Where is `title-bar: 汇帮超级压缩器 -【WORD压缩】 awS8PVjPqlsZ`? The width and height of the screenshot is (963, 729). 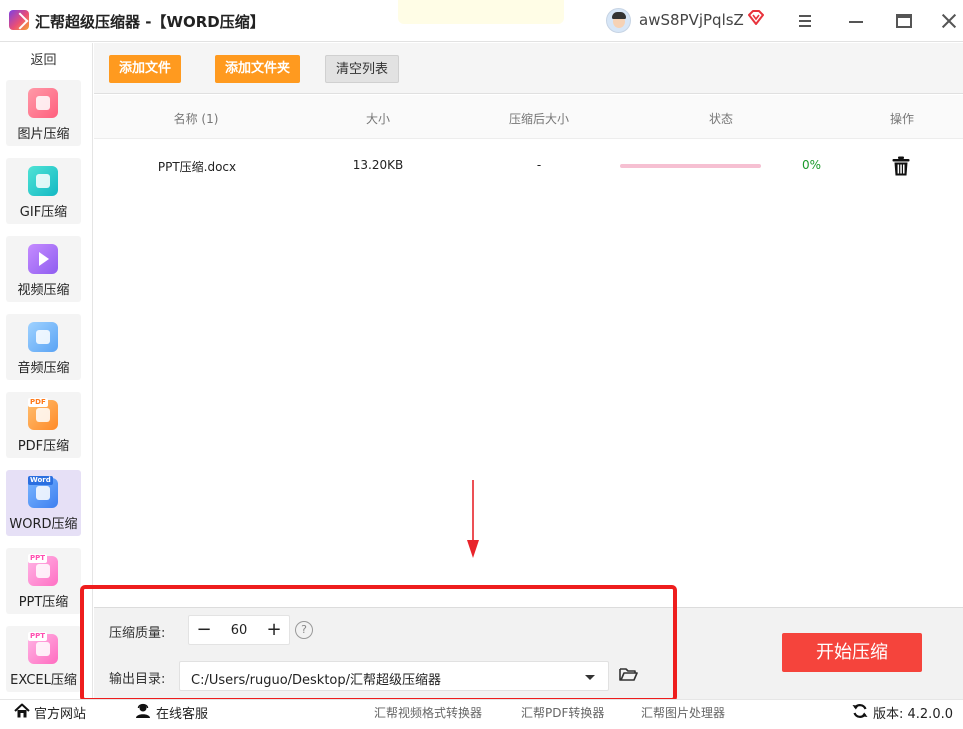
title-bar: 汇帮超级压缩器 -【WORD压缩】 awS8PVjPqlsZ is located at coordinates (481, 21).